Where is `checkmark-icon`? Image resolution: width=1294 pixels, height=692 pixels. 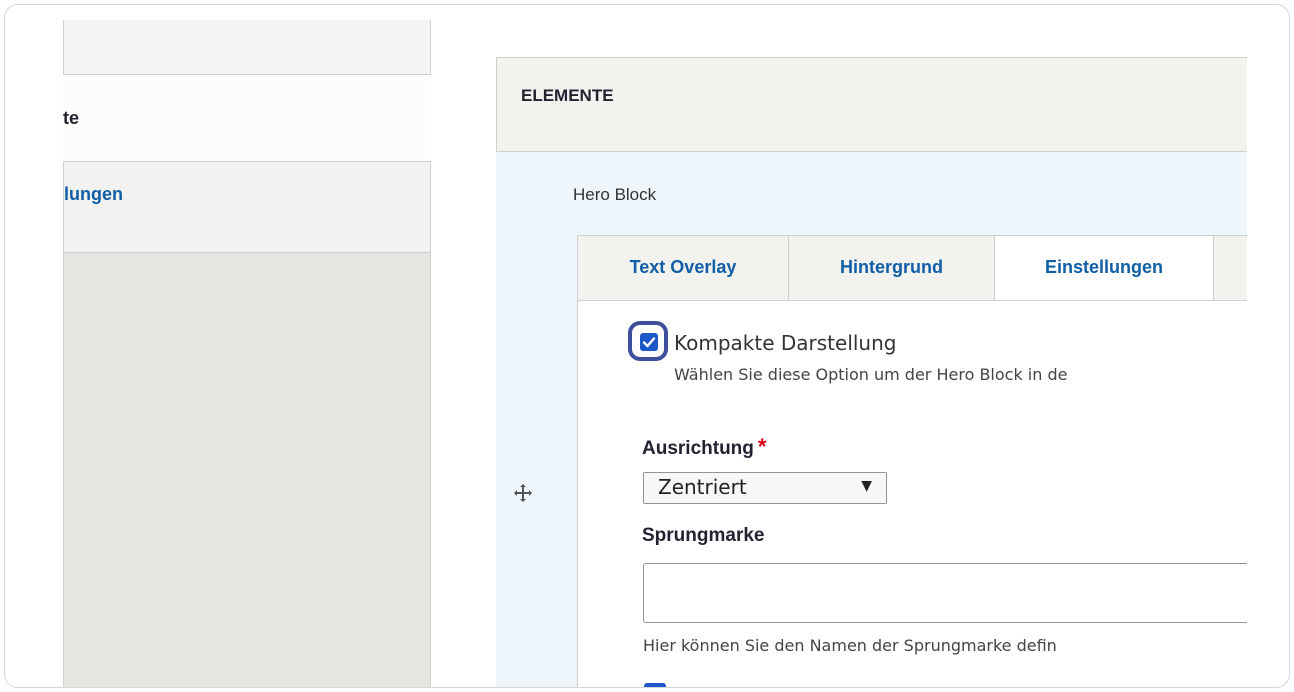 checkmark-icon is located at coordinates (649, 342).